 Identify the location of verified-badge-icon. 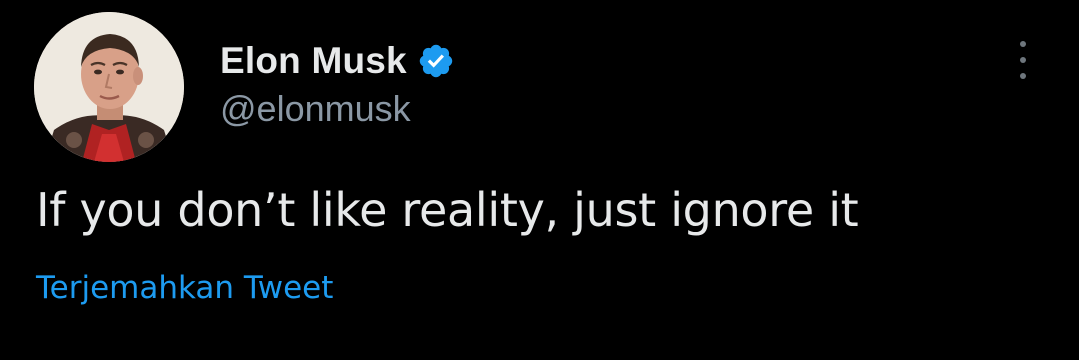
(436, 61).